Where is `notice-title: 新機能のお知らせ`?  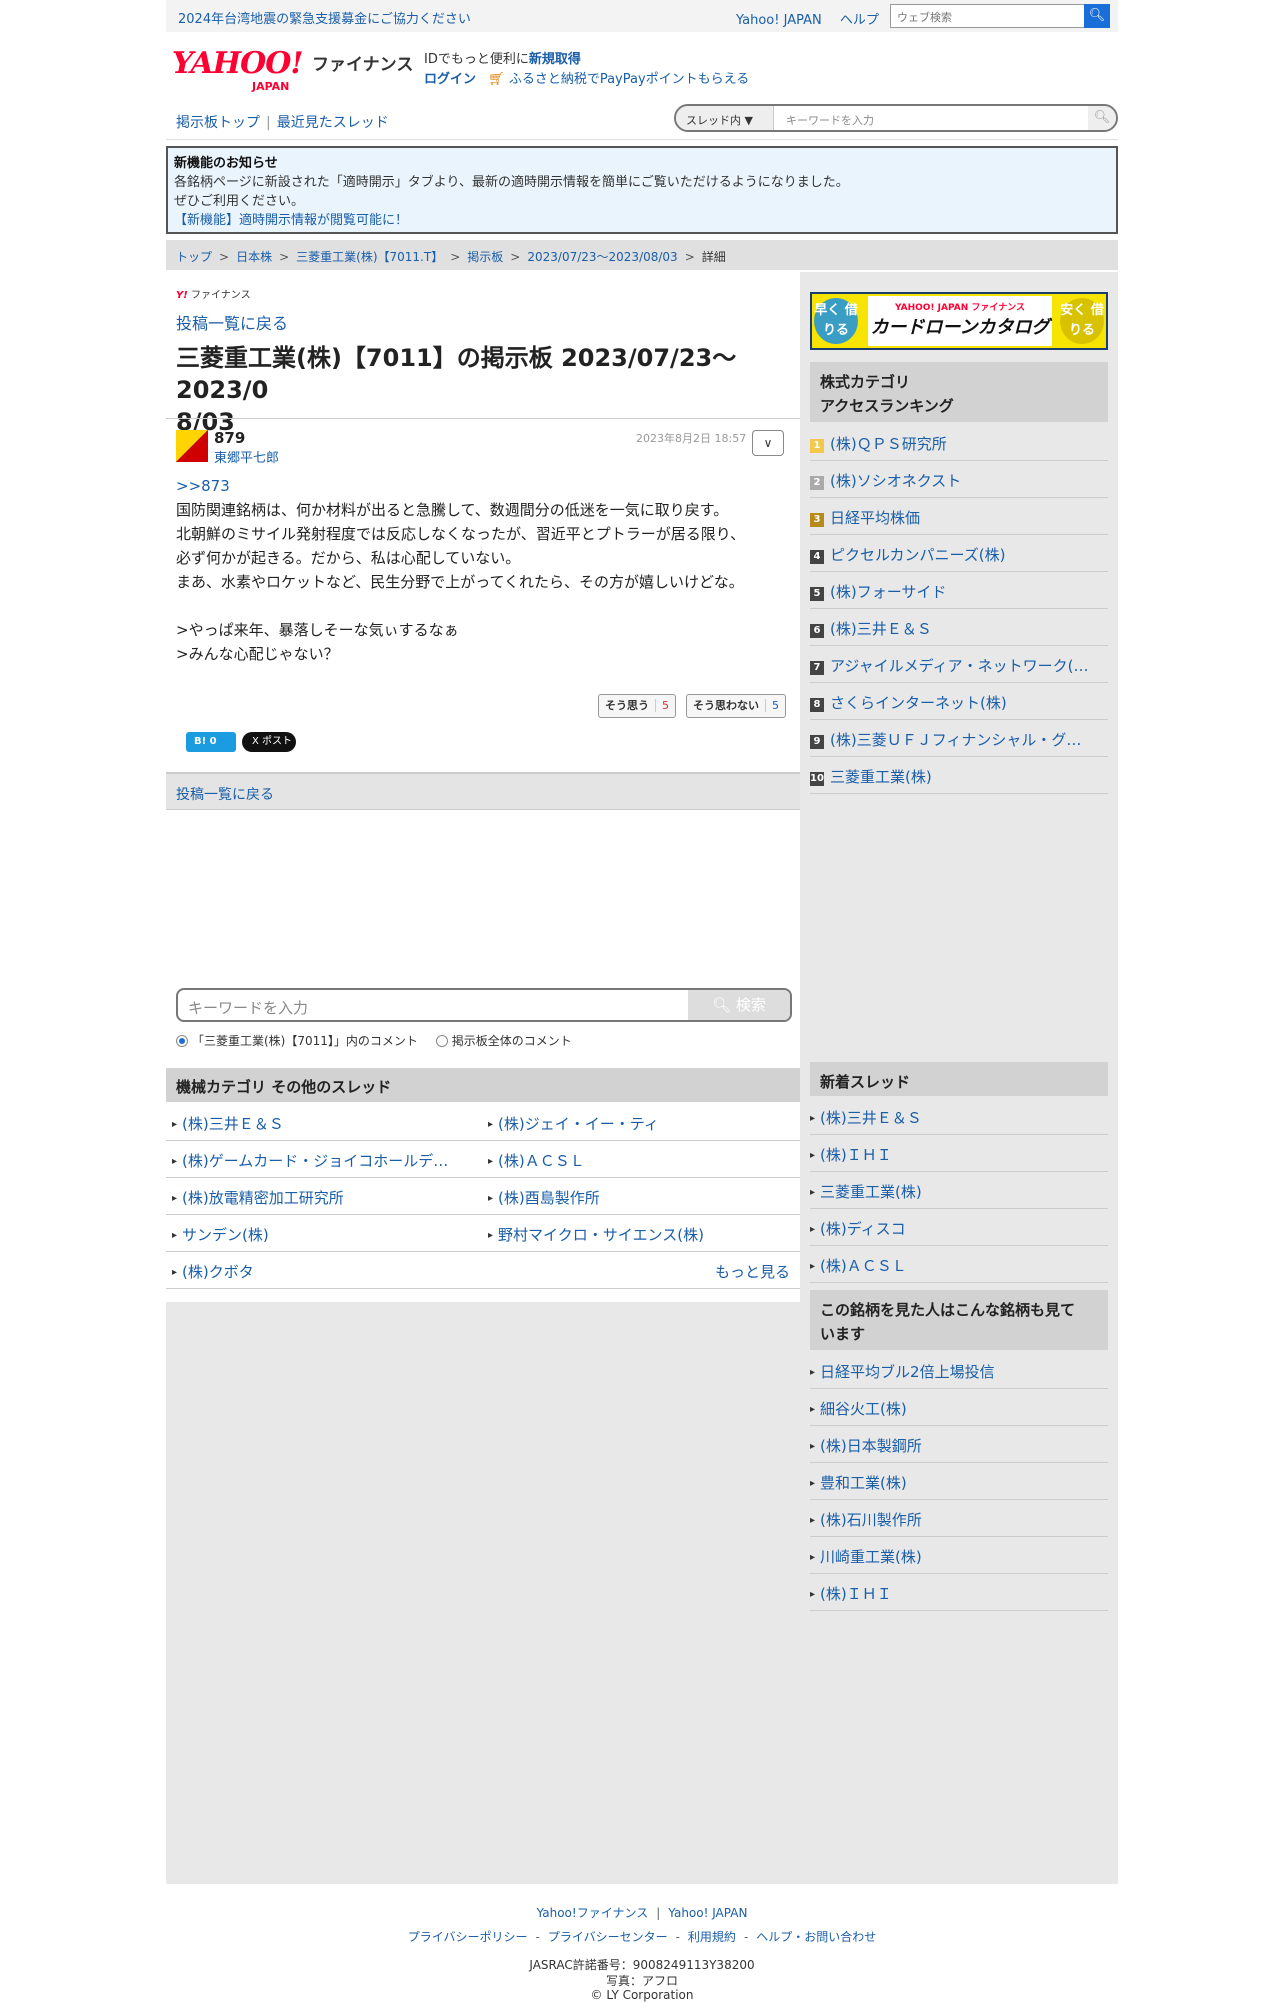
notice-title: 新機能のお知らせ is located at coordinates (226, 163).